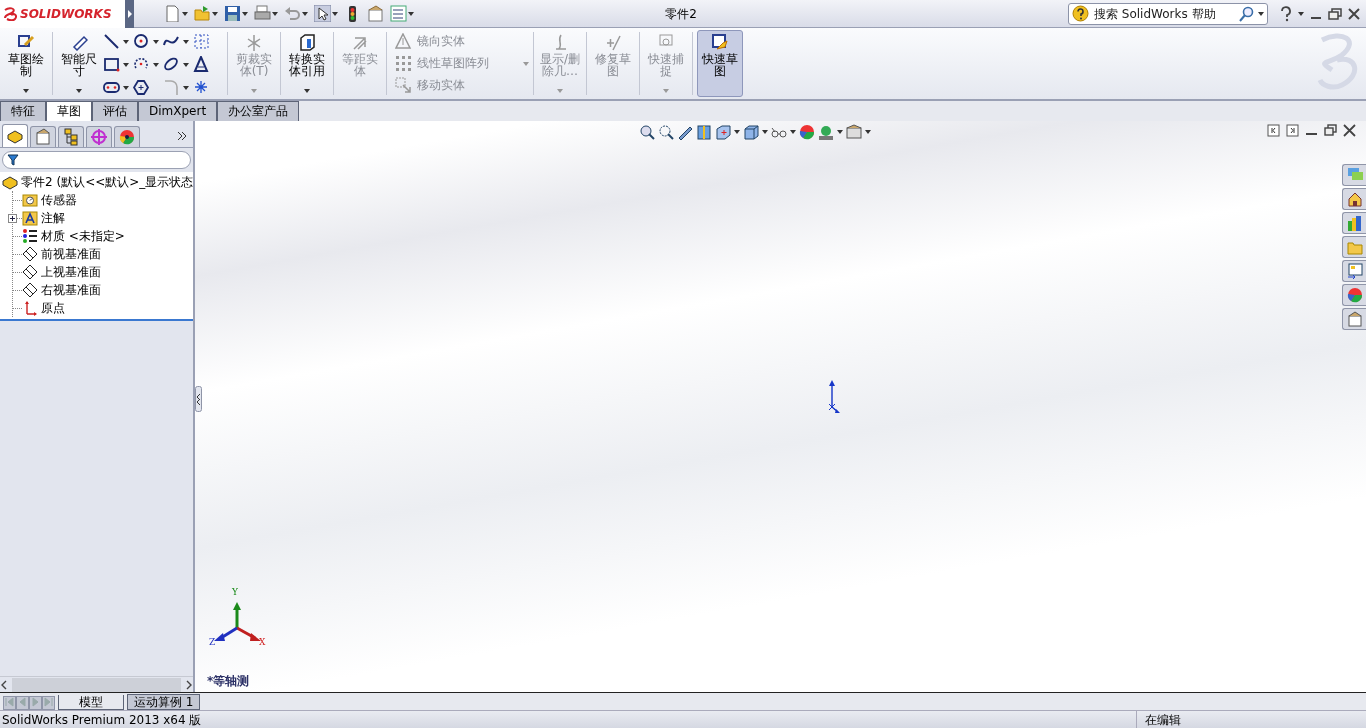  Describe the element at coordinates (61, 290) in the screenshot. I see `tree-item: 右视基准面` at that location.